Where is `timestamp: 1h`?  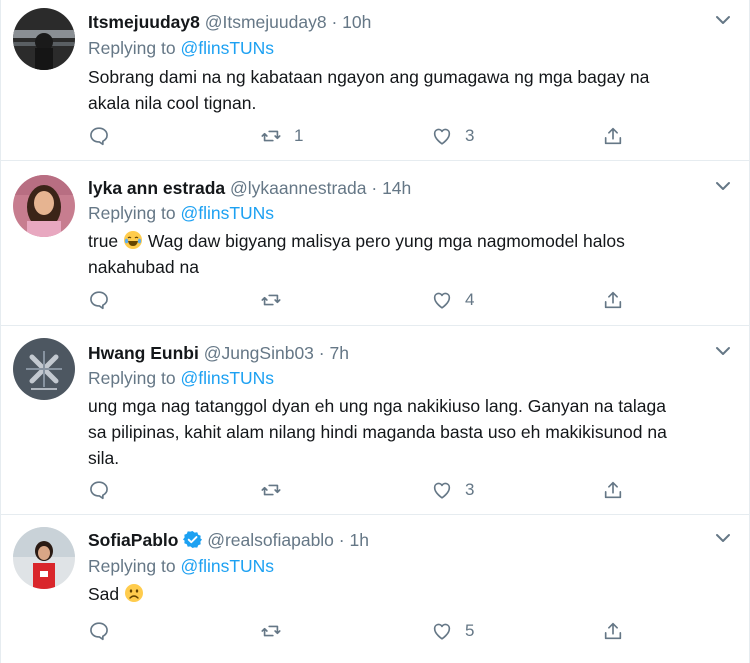 timestamp: 1h is located at coordinates (359, 540).